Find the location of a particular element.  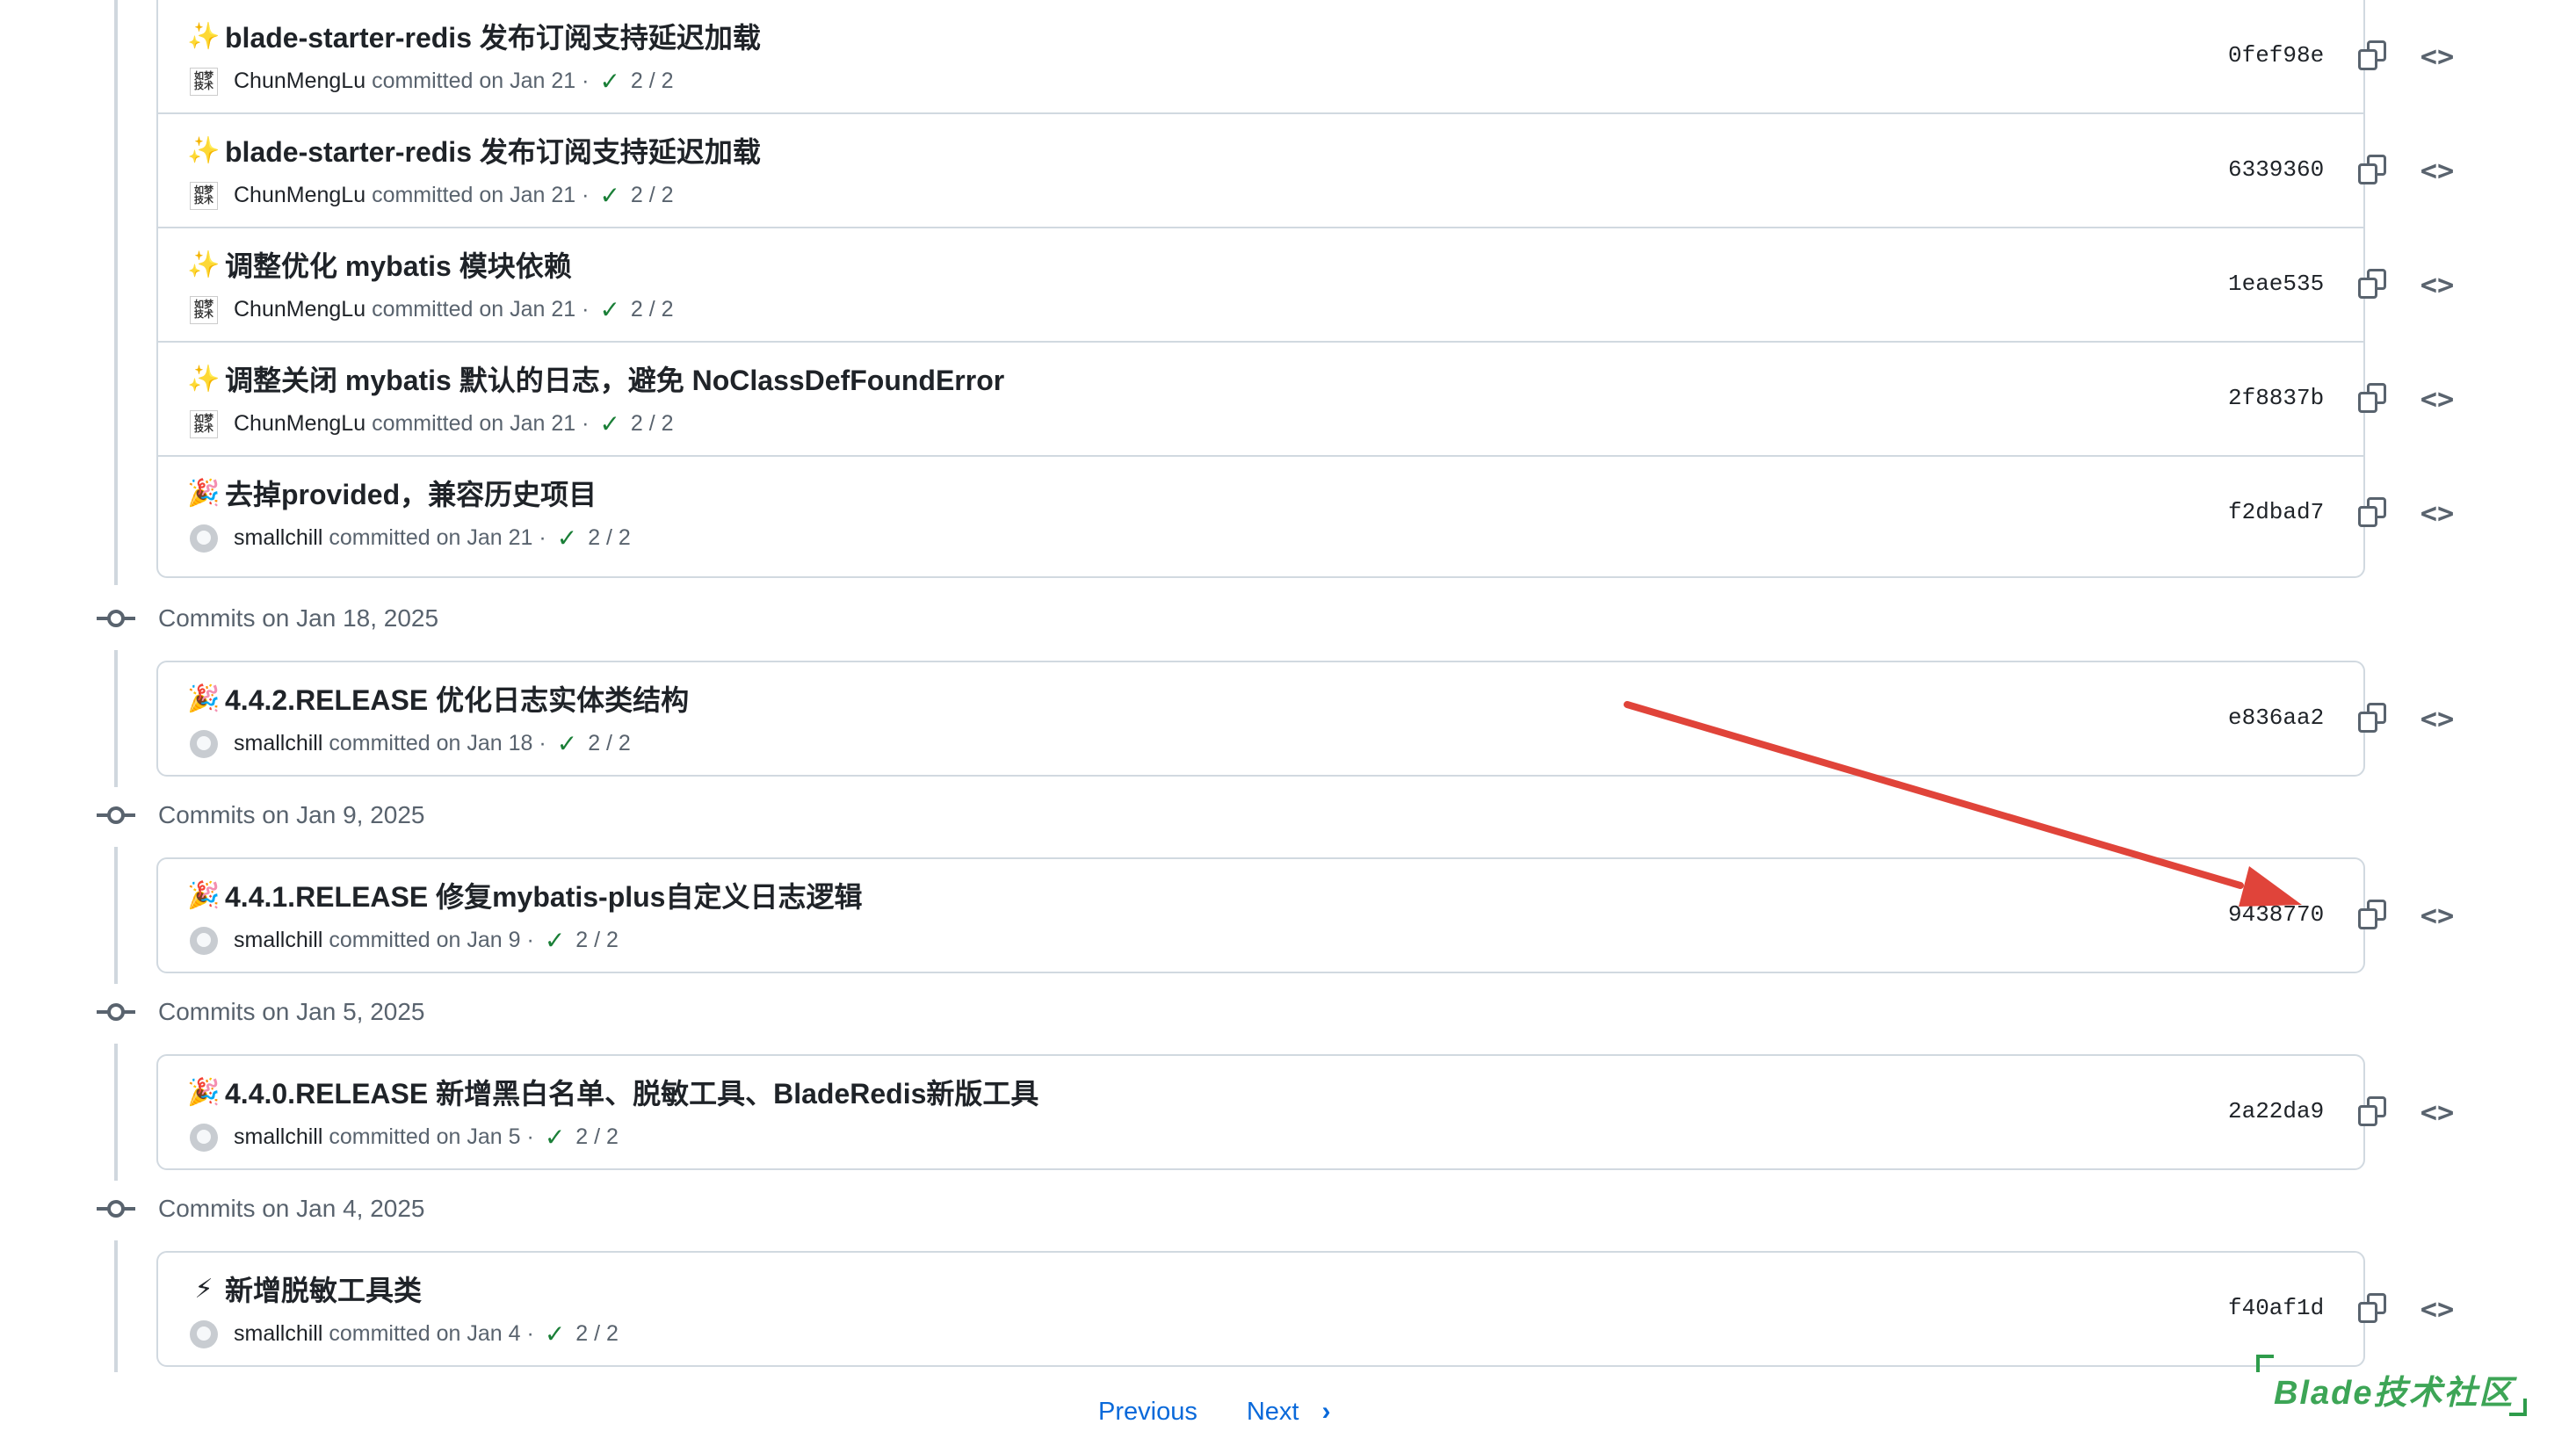

commit-message: 4.4.2.RELEASE 优化日志实体类结构 is located at coordinates (457, 698).